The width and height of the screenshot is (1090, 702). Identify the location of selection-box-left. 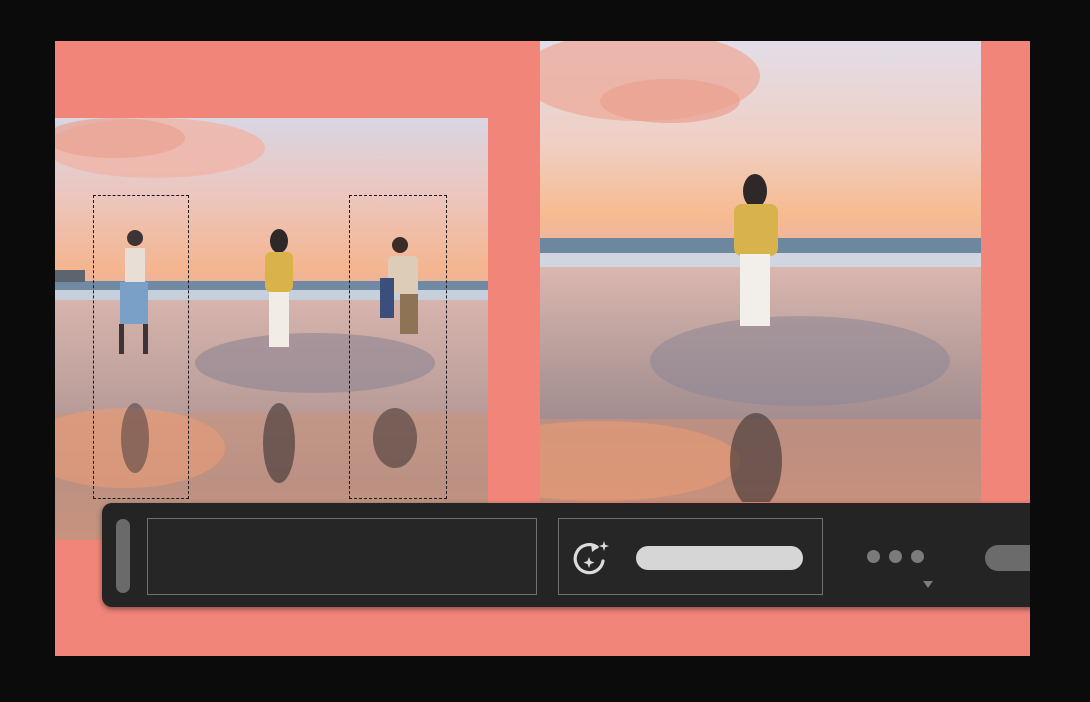
(141, 347).